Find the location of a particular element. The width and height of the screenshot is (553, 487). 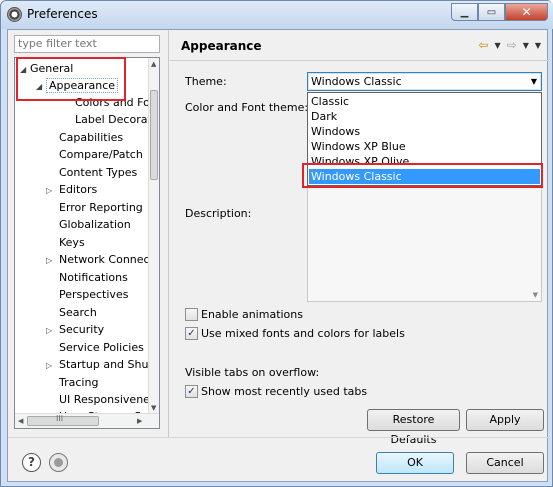

tree-item-perspectives: Perspectives is located at coordinates (93, 294).